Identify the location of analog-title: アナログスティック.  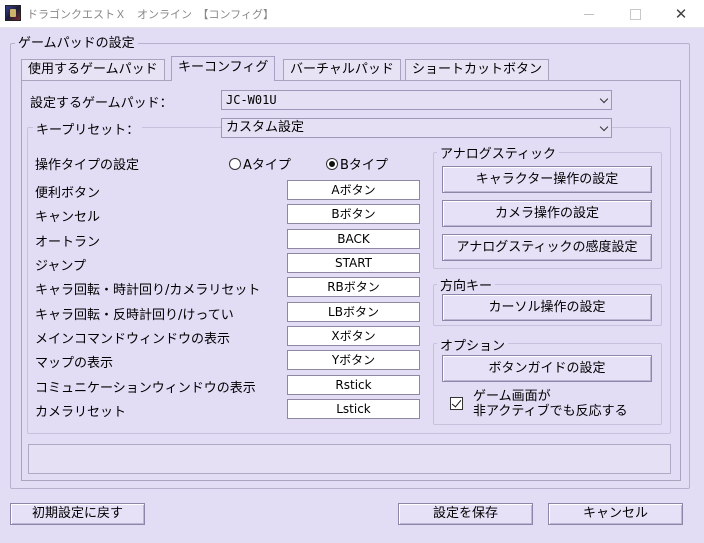
(498, 152).